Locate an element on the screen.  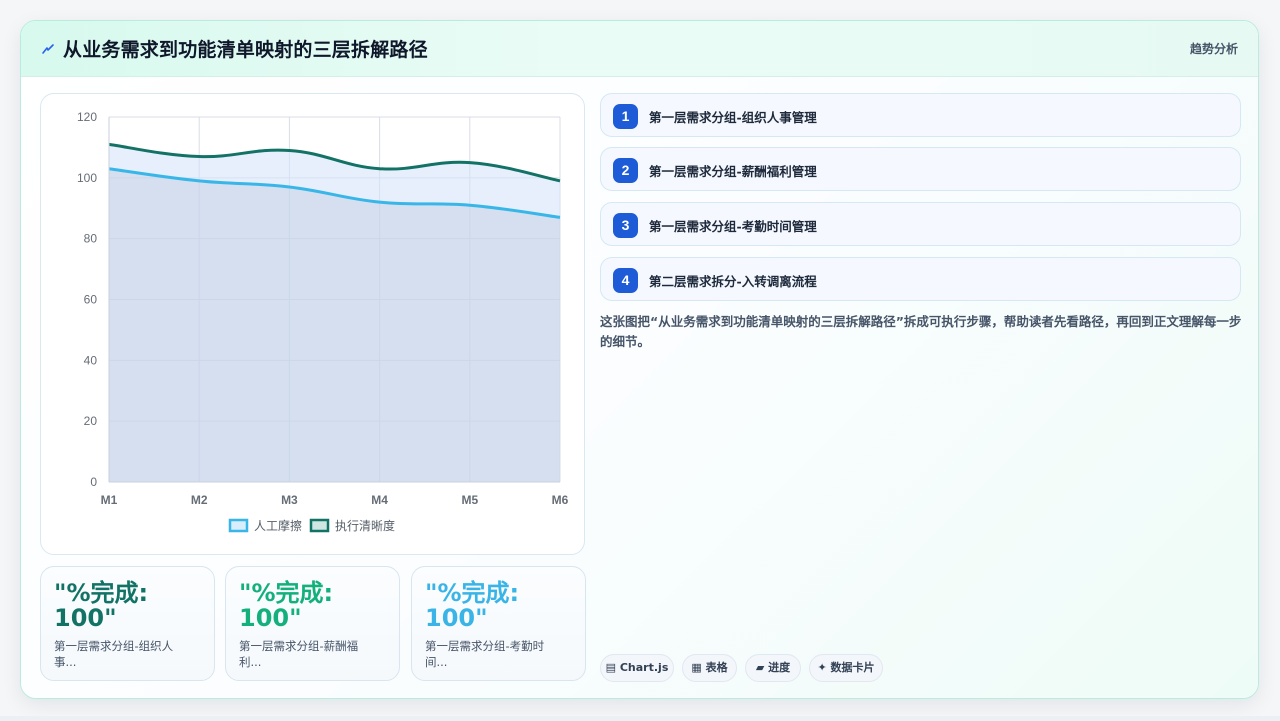
step-number: 1 is located at coordinates (625, 116).